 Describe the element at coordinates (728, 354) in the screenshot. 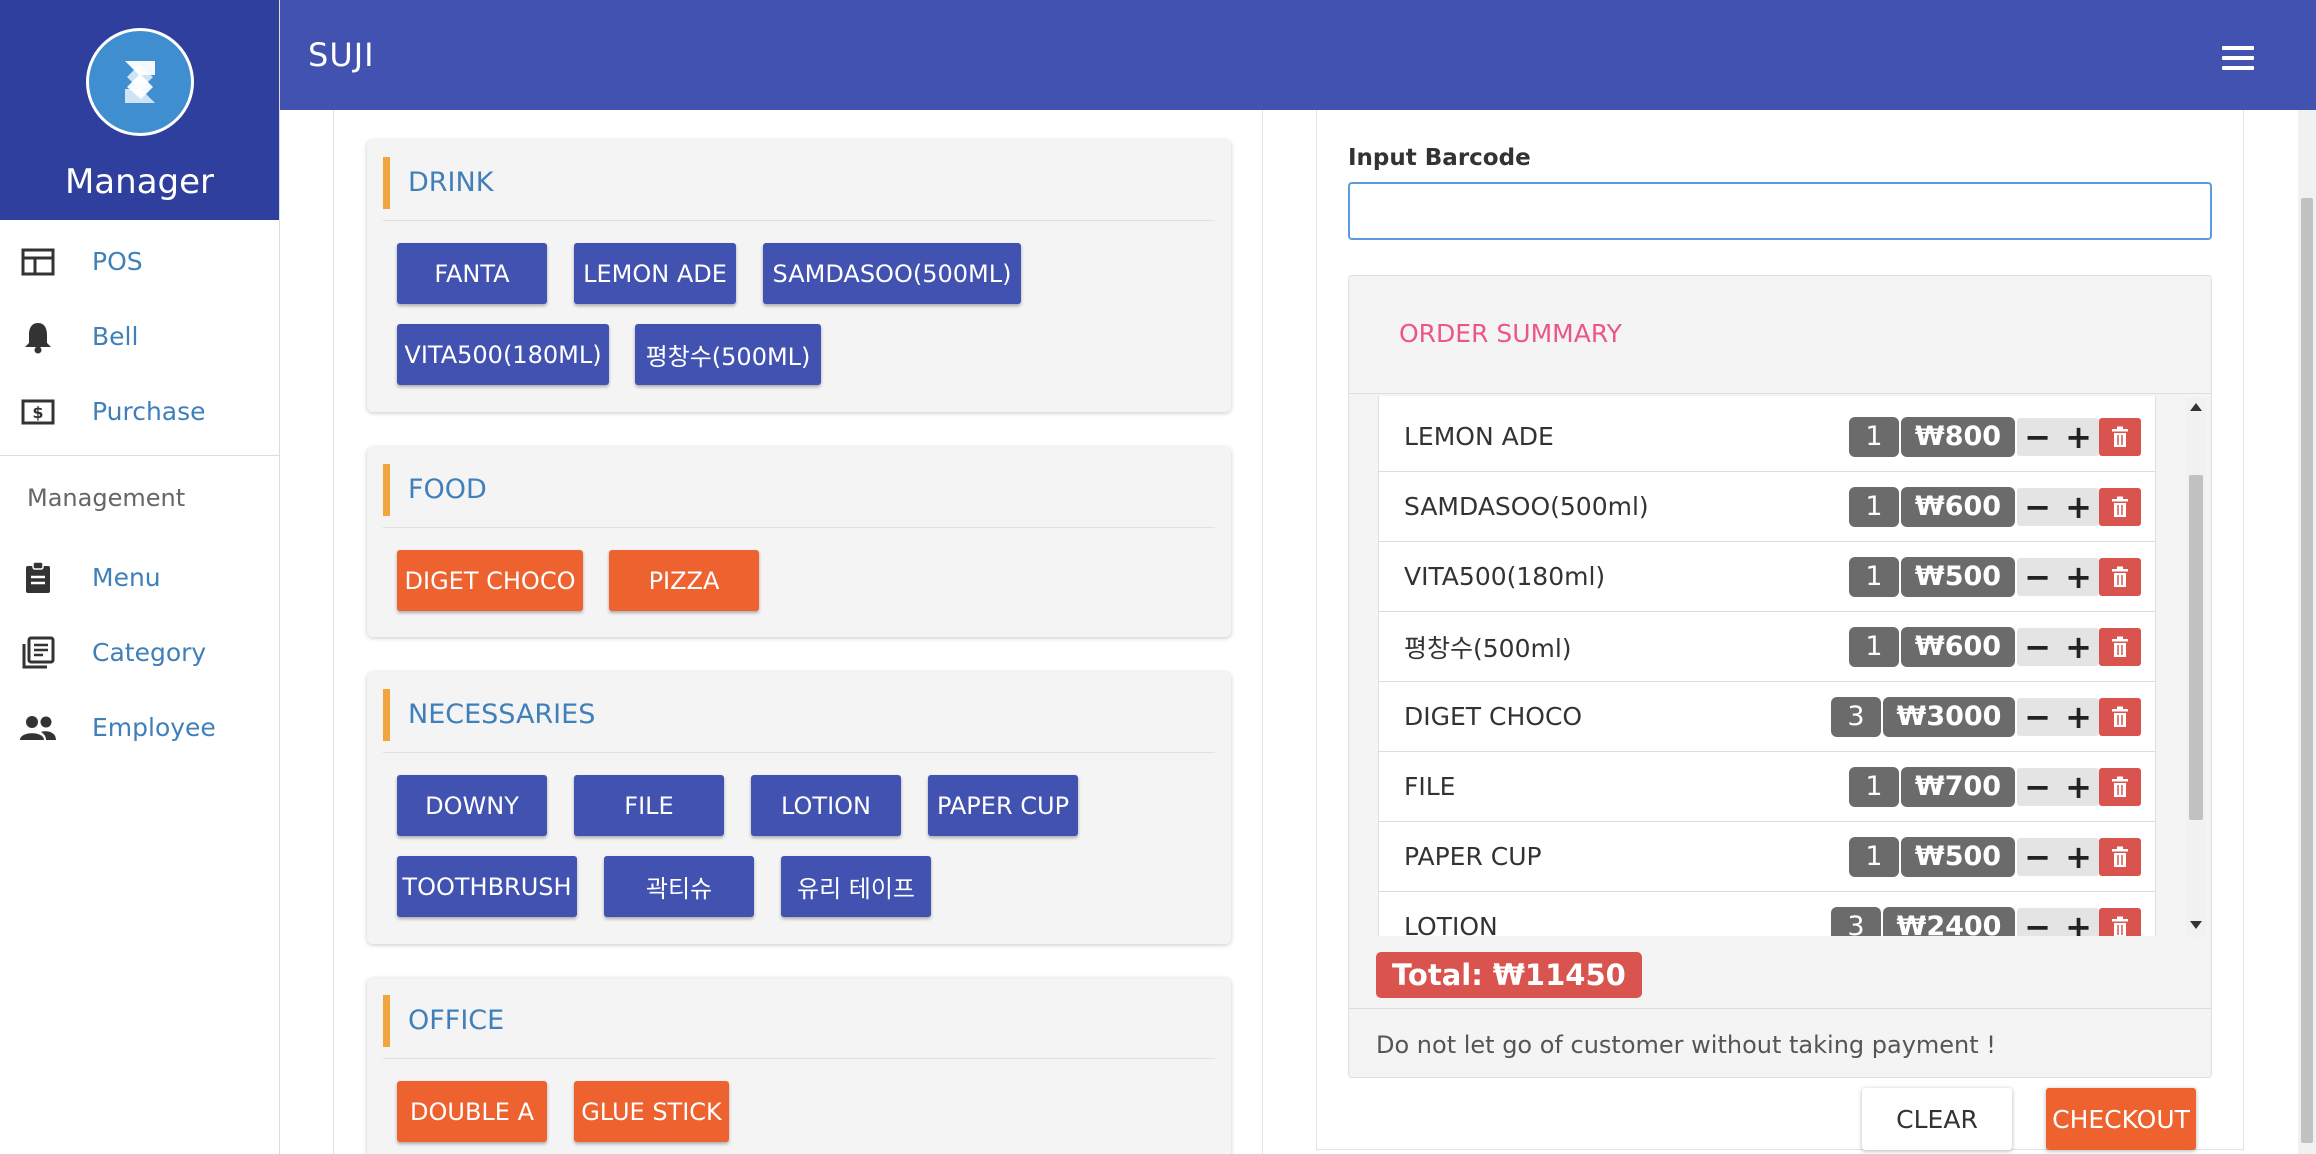

I see `product-button-pyeongchangsu: 평창수(500ML)` at that location.